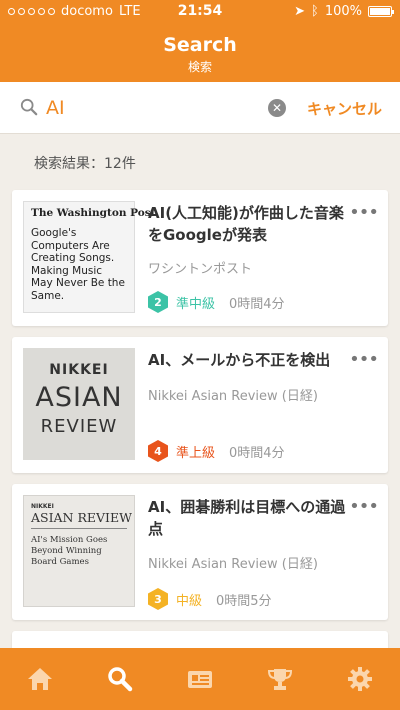 This screenshot has width=400, height=710. I want to click on battery-percent: 100%, so click(343, 11).